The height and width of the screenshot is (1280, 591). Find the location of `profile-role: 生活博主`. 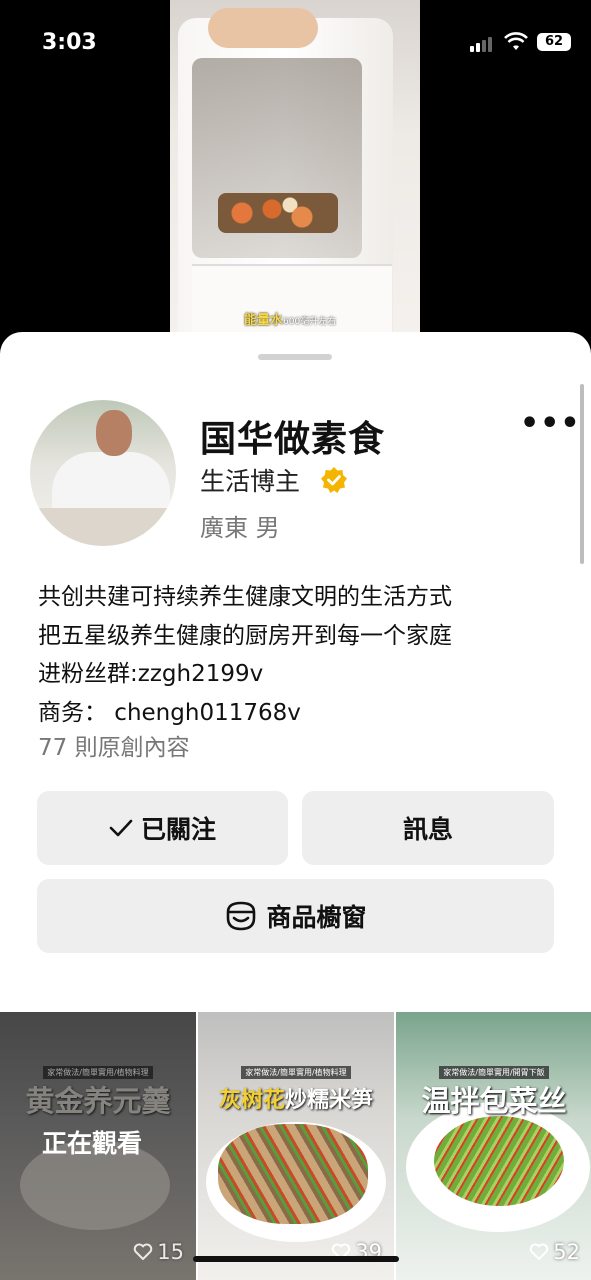

profile-role: 生活博主 is located at coordinates (250, 481).